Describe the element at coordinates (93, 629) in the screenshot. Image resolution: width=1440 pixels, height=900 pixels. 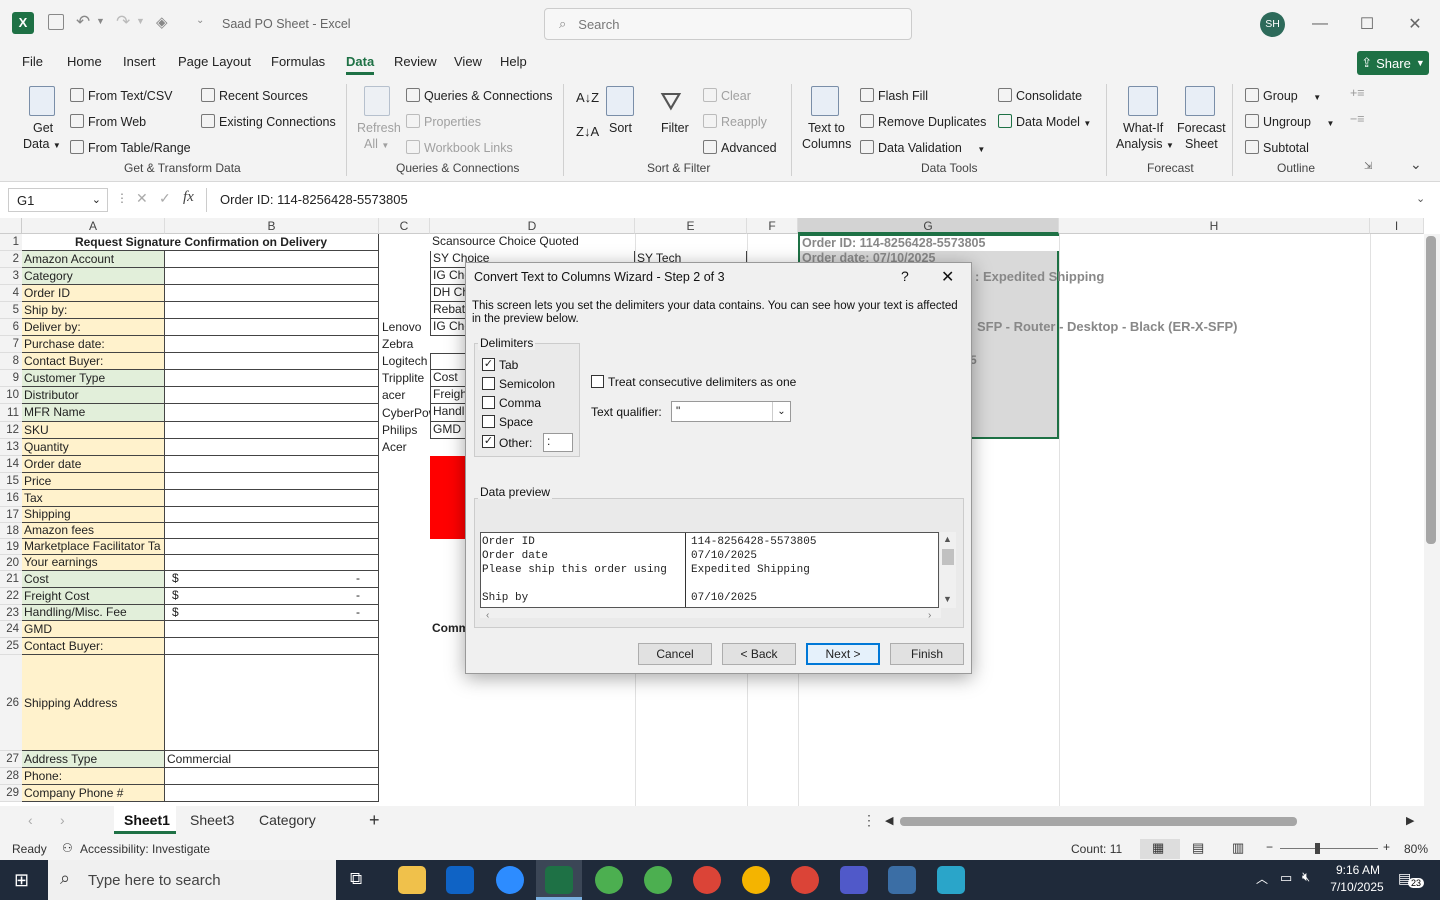
I see `cell-a: GMD` at that location.